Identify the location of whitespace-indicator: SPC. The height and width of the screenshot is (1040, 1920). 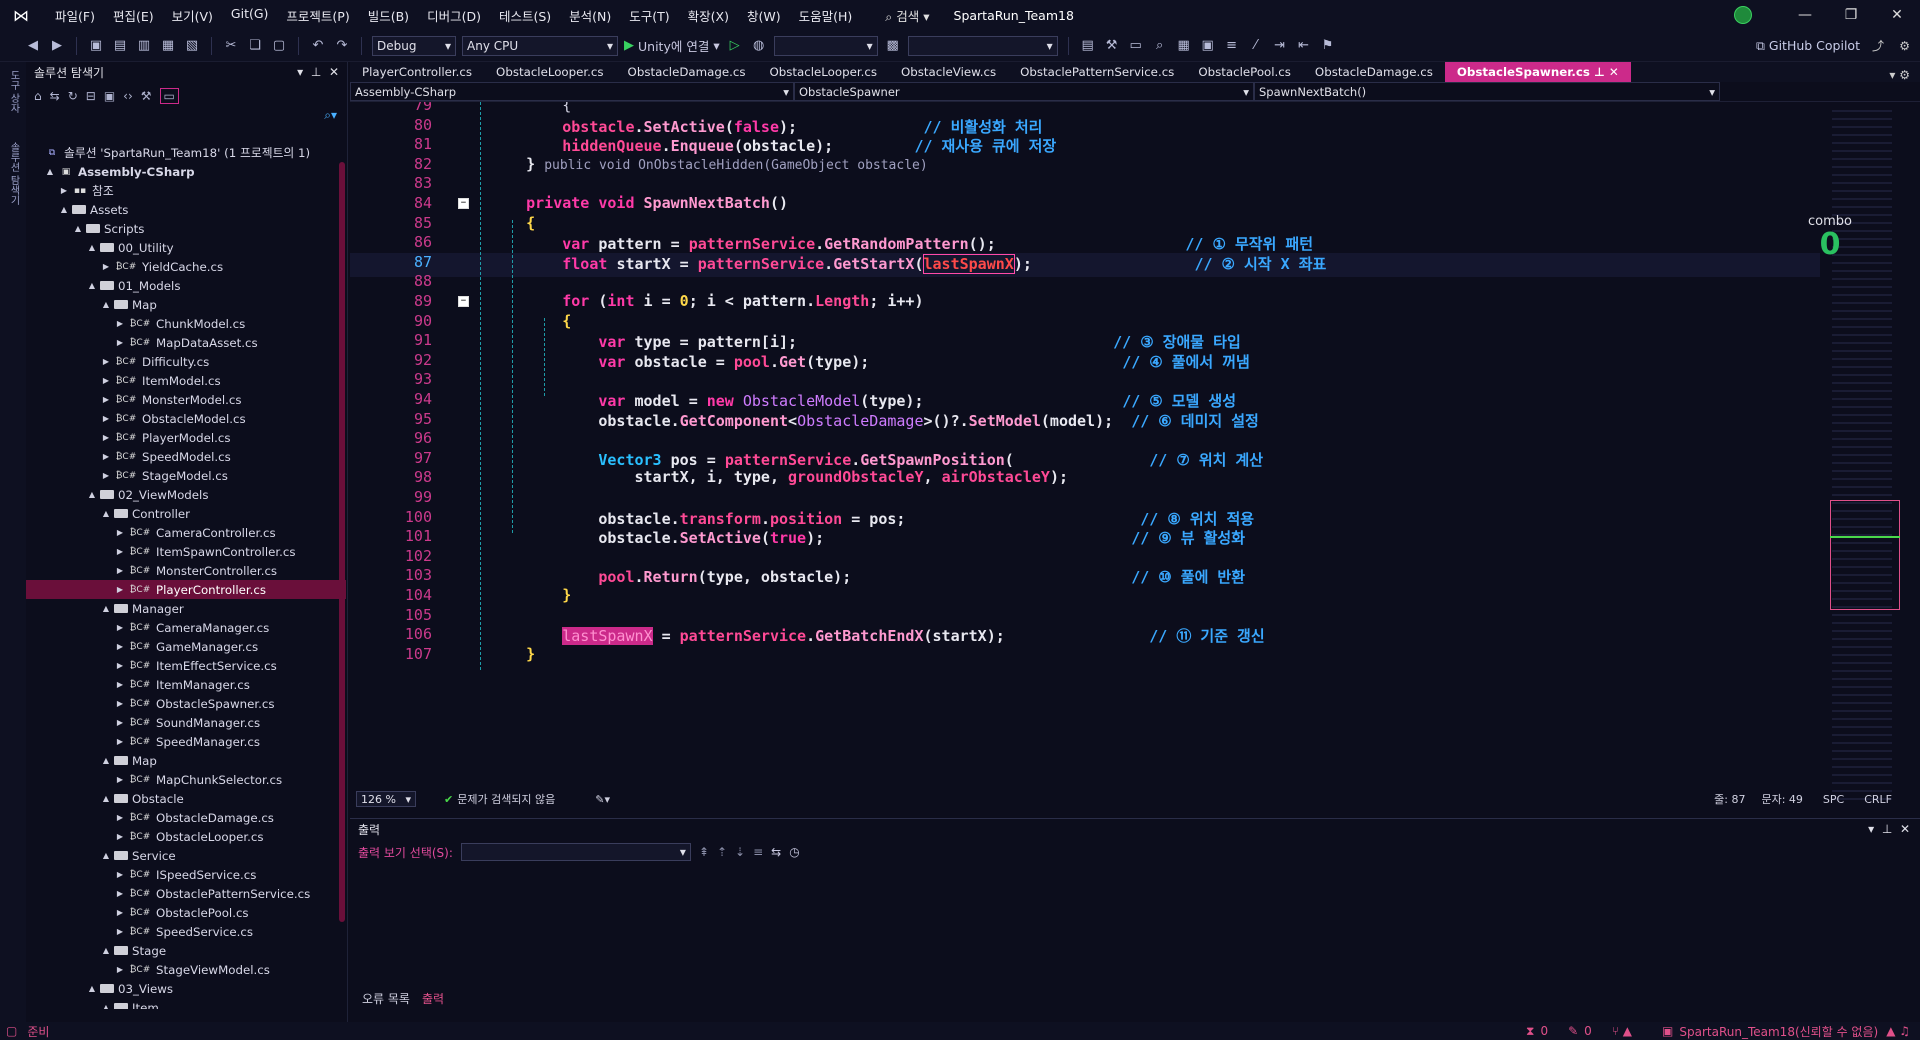
(1833, 799).